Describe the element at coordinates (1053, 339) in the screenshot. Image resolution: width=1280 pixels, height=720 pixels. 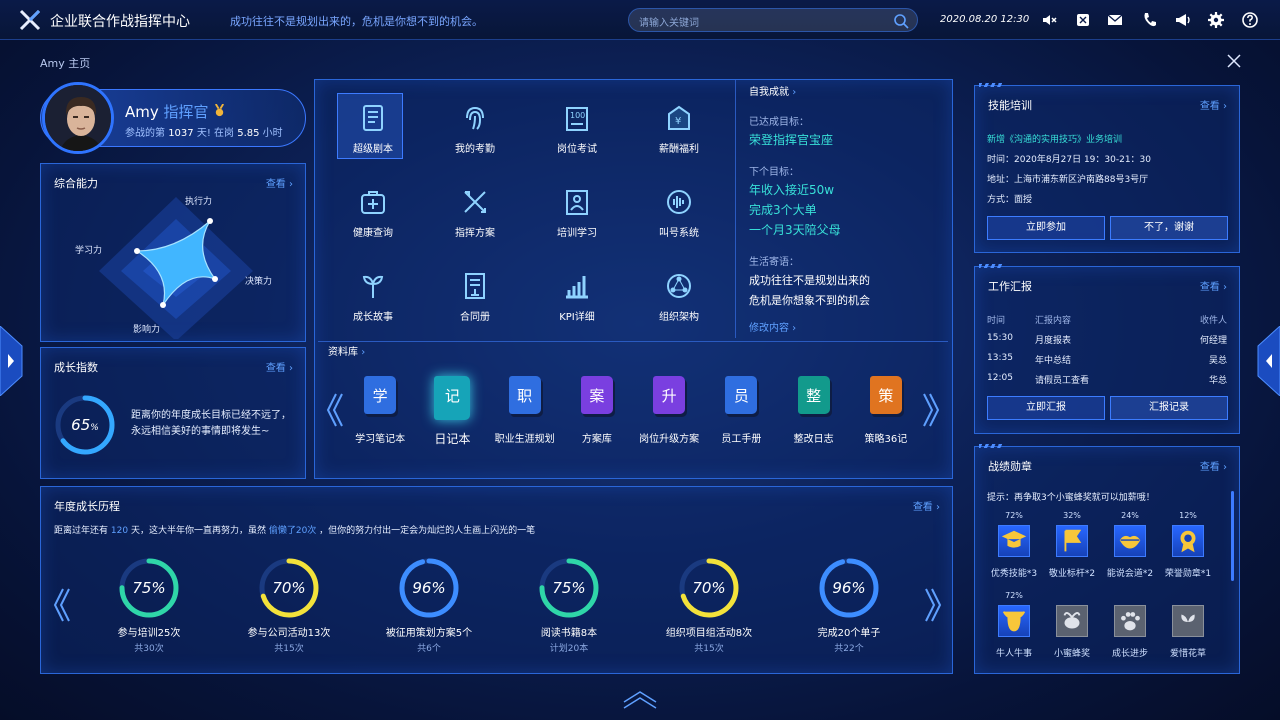
I see `report-row-content: 月度报表` at that location.